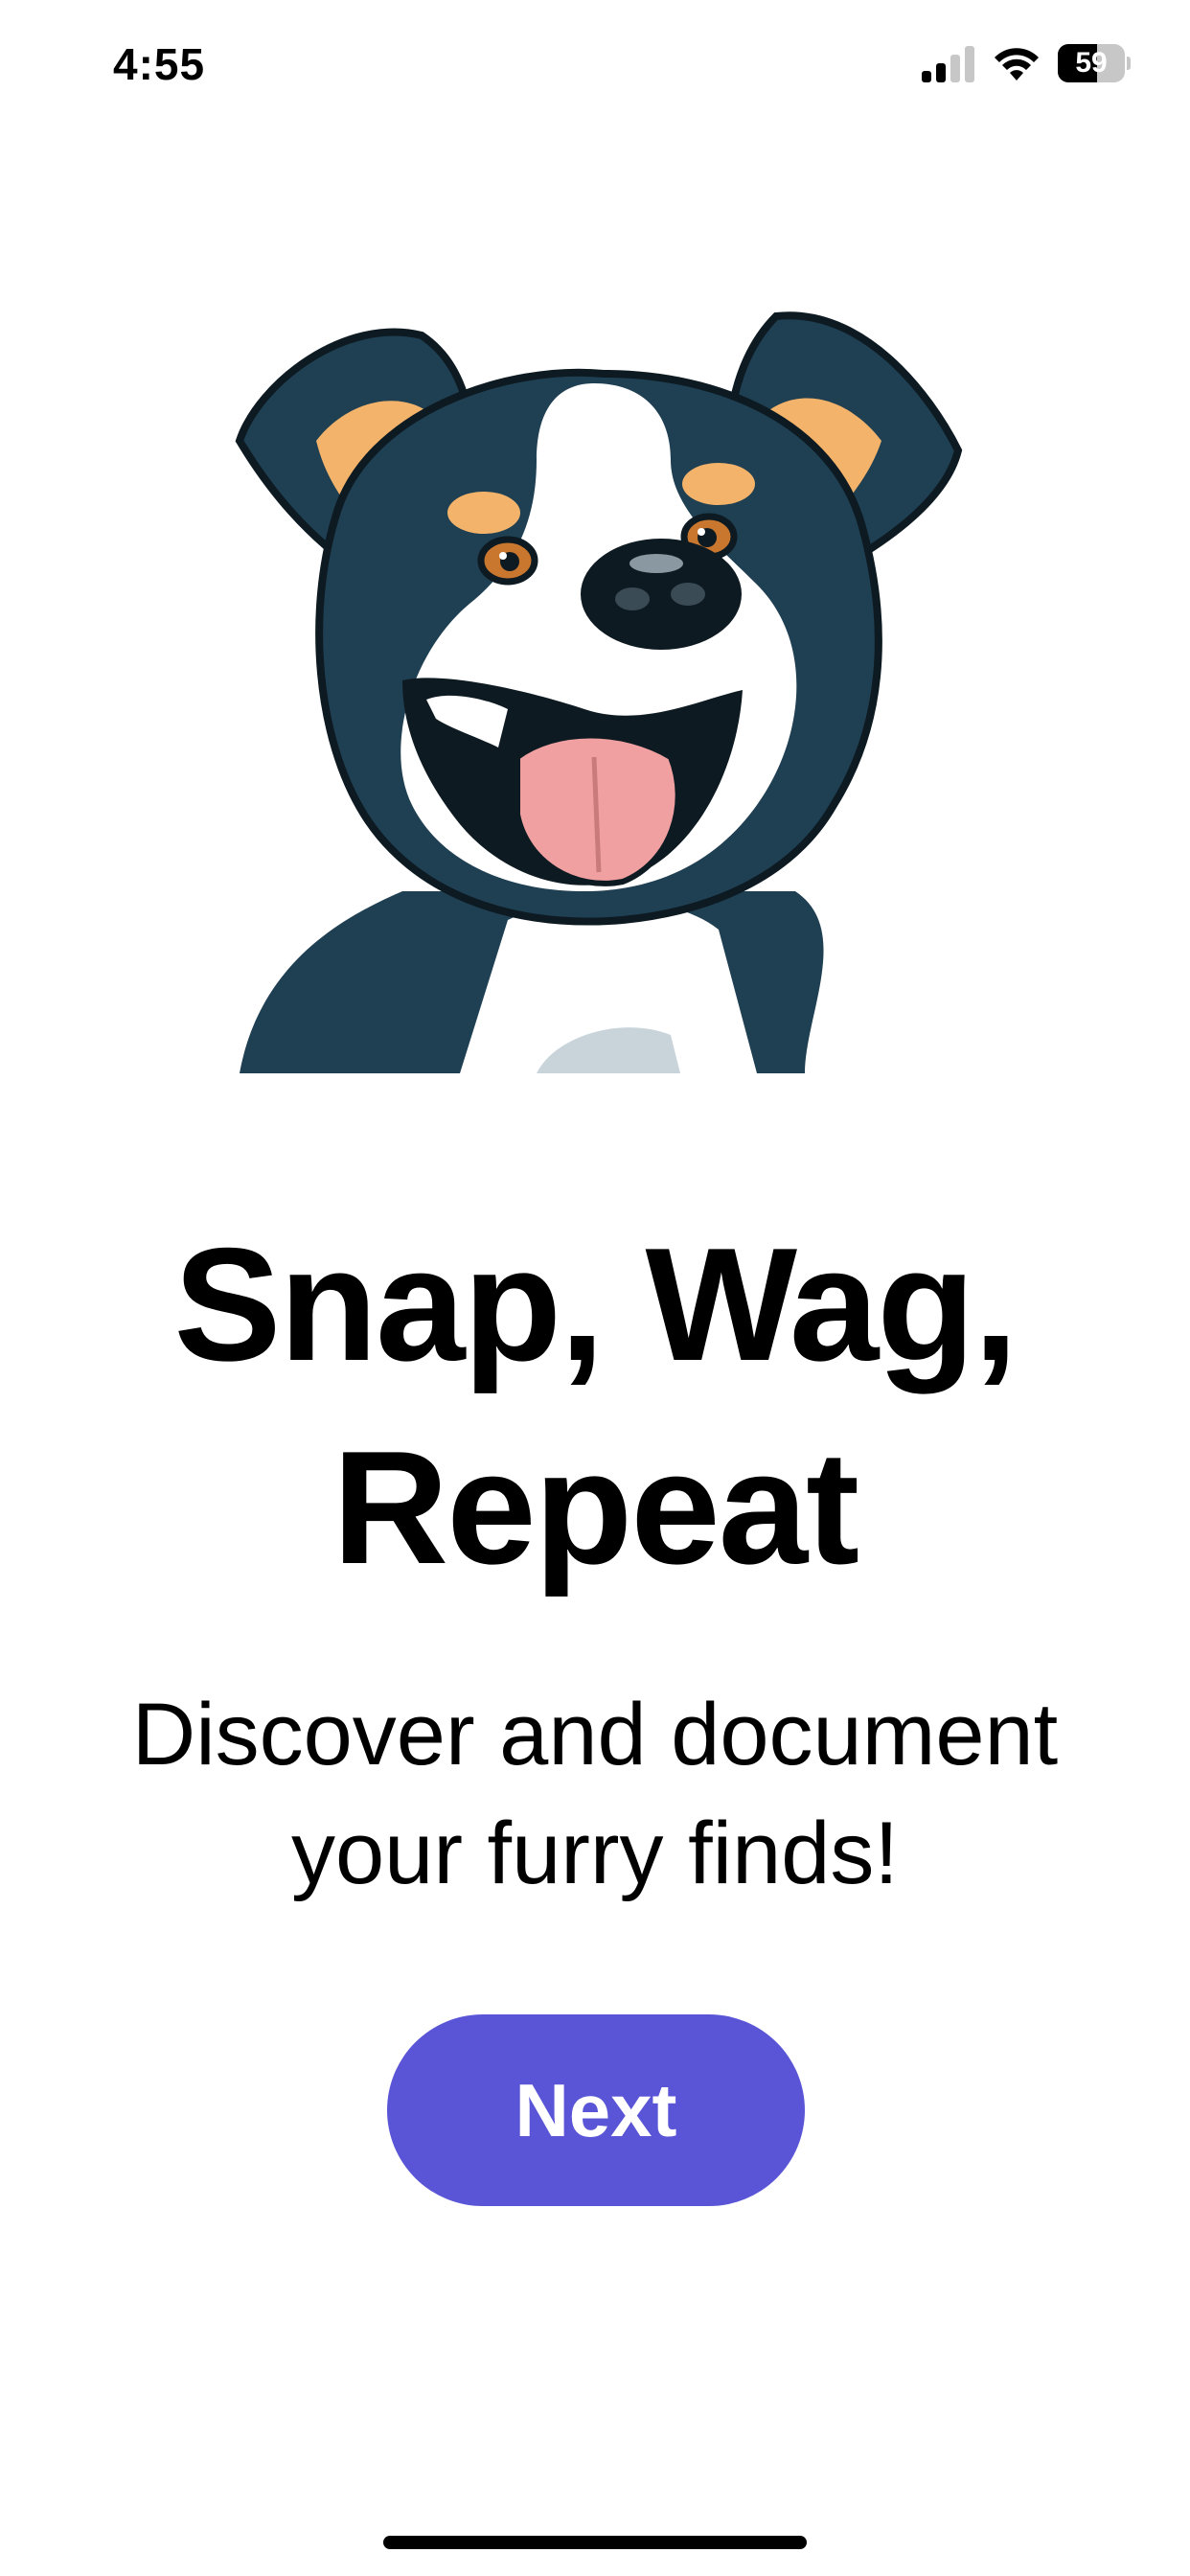 The height and width of the screenshot is (2576, 1190). What do you see at coordinates (596, 2110) in the screenshot?
I see `next-button: Next` at bounding box center [596, 2110].